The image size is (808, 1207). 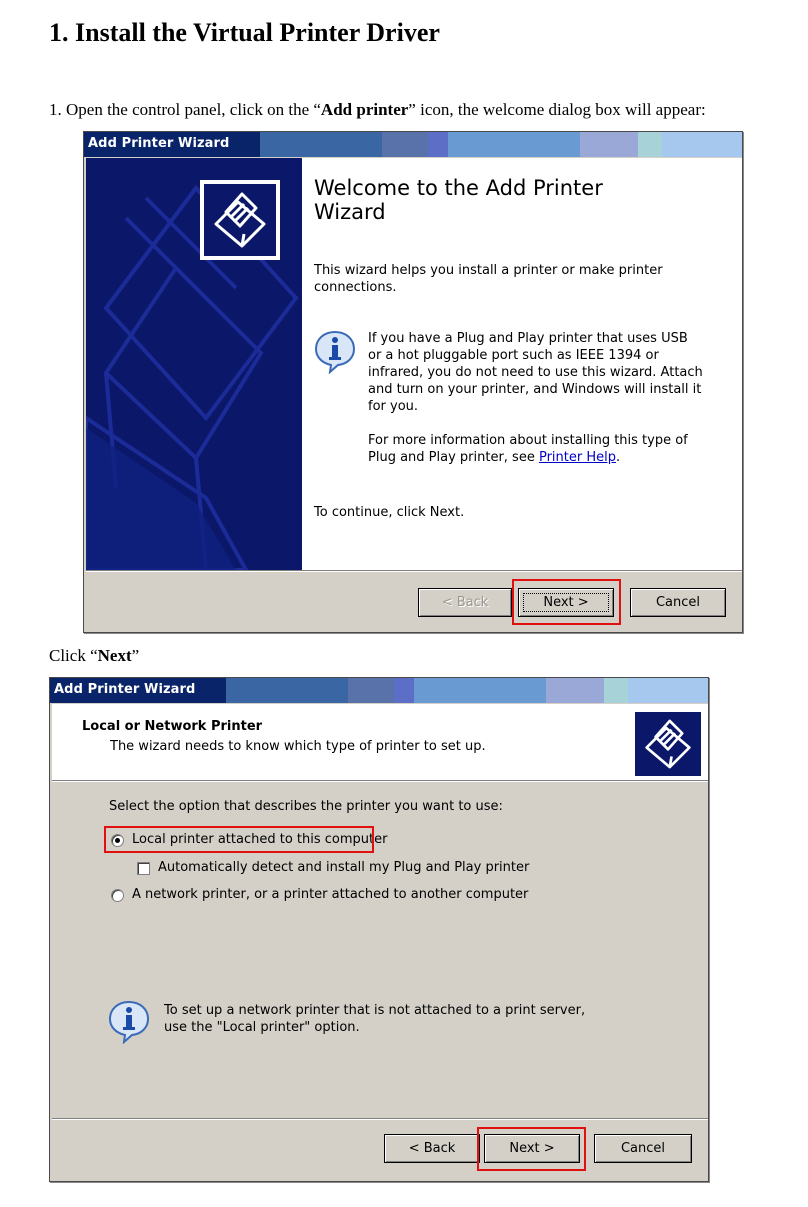 I want to click on wizard-sidebar-art, so click(x=194, y=364).